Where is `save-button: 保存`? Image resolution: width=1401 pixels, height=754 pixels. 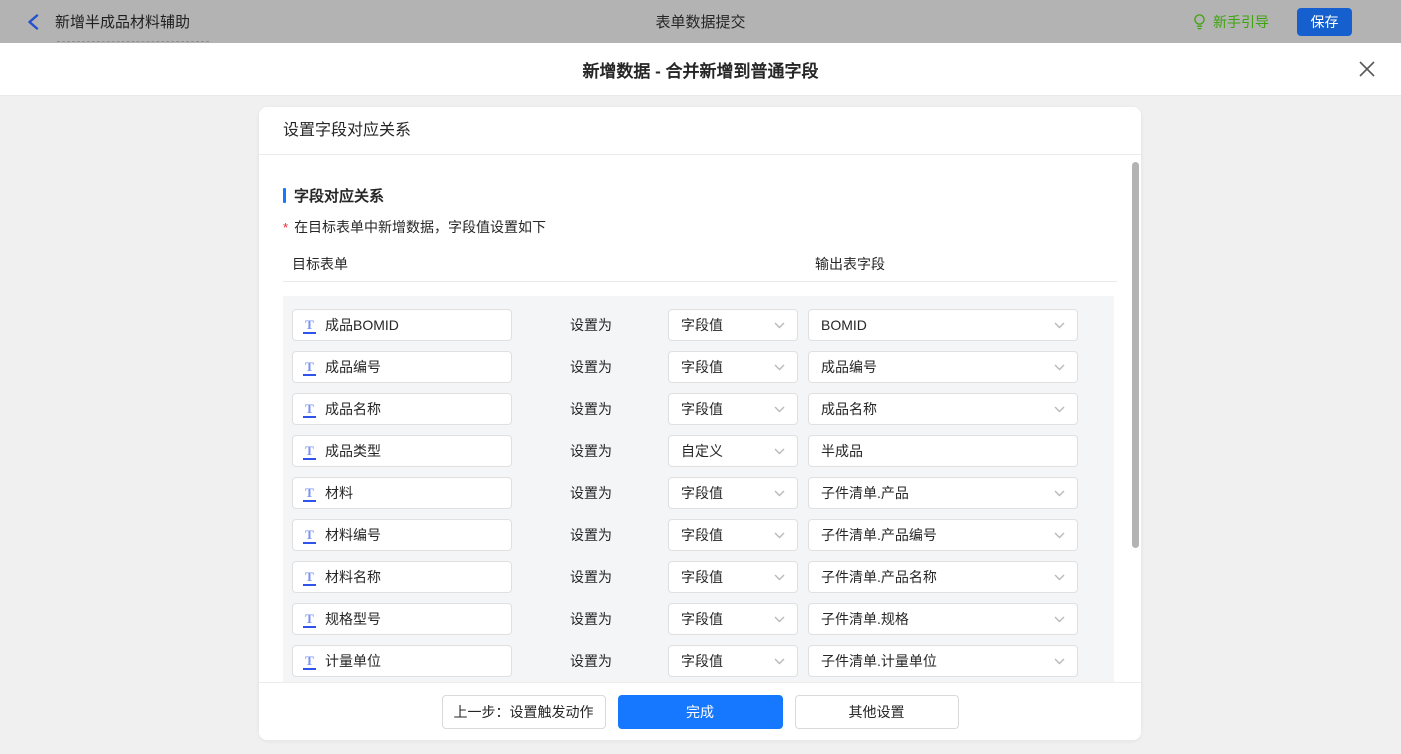
save-button: 保存 is located at coordinates (1324, 21).